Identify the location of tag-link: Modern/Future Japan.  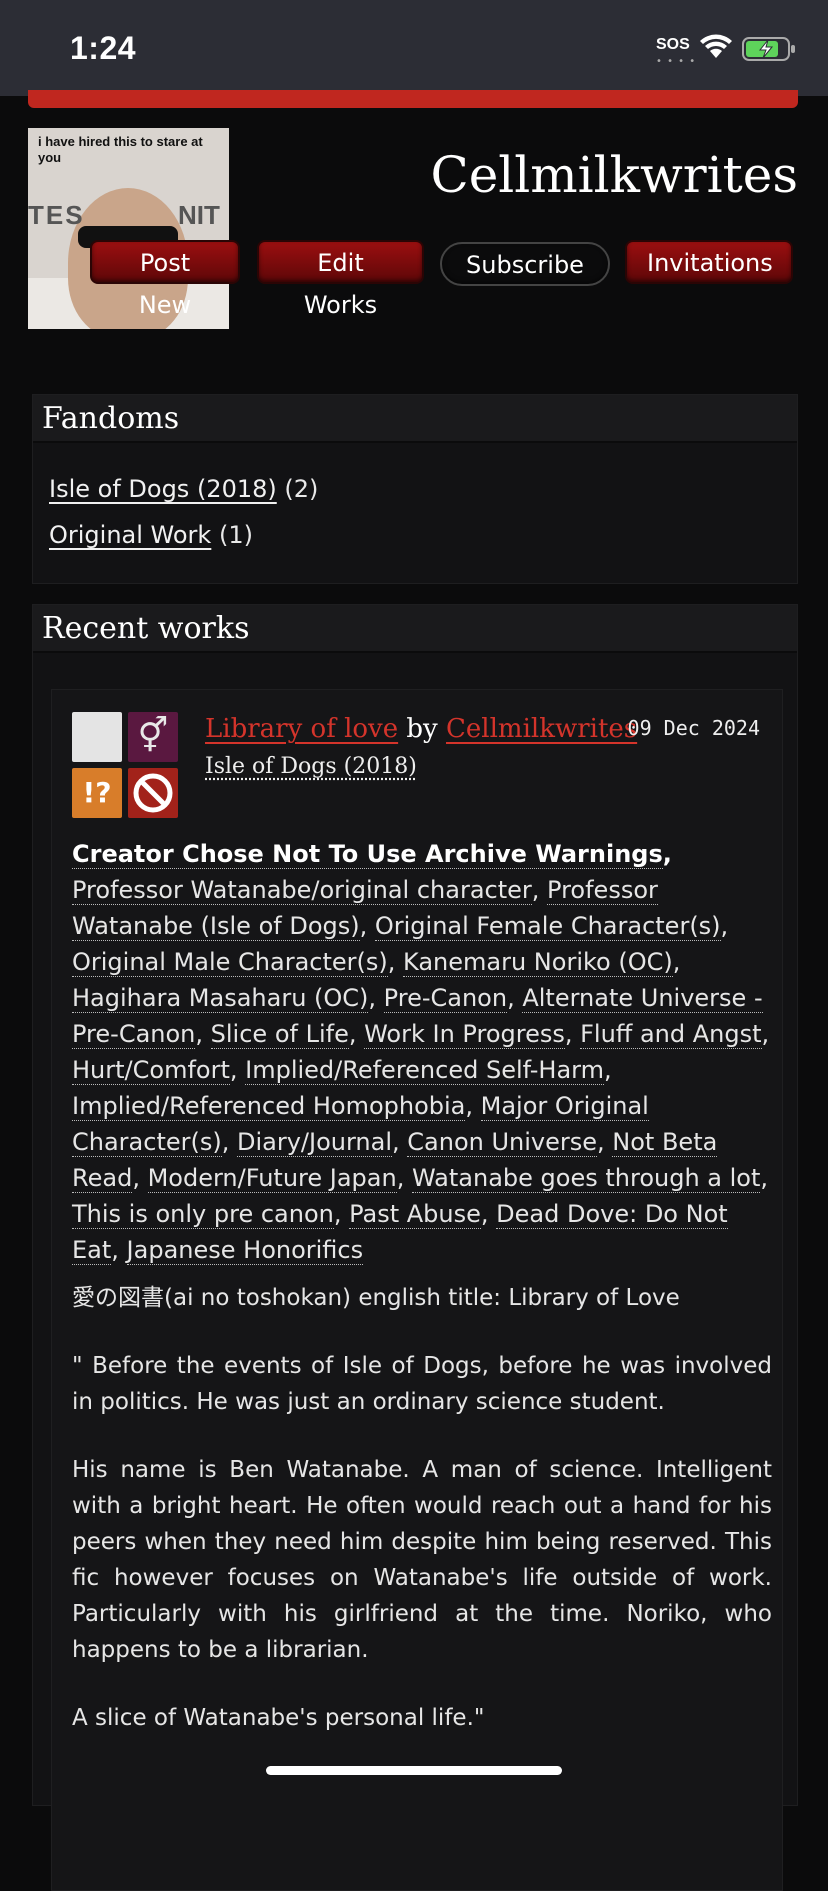
(272, 1178).